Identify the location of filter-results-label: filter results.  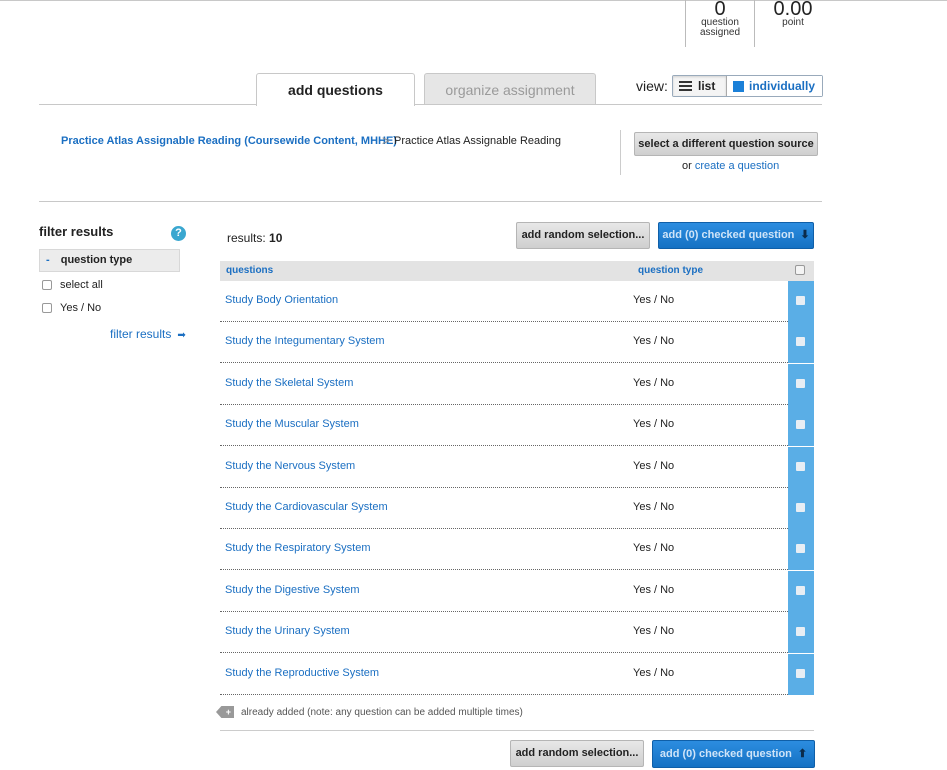
(141, 334).